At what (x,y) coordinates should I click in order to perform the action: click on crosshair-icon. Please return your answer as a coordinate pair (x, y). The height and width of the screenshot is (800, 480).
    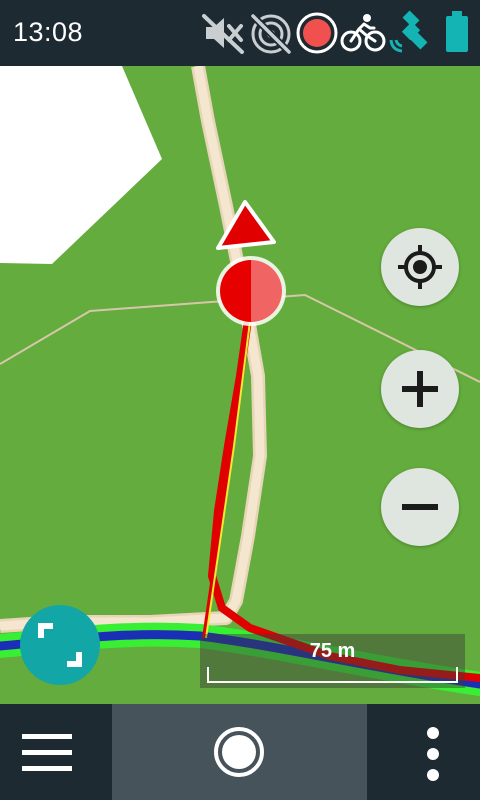
    Looking at the image, I should click on (420, 267).